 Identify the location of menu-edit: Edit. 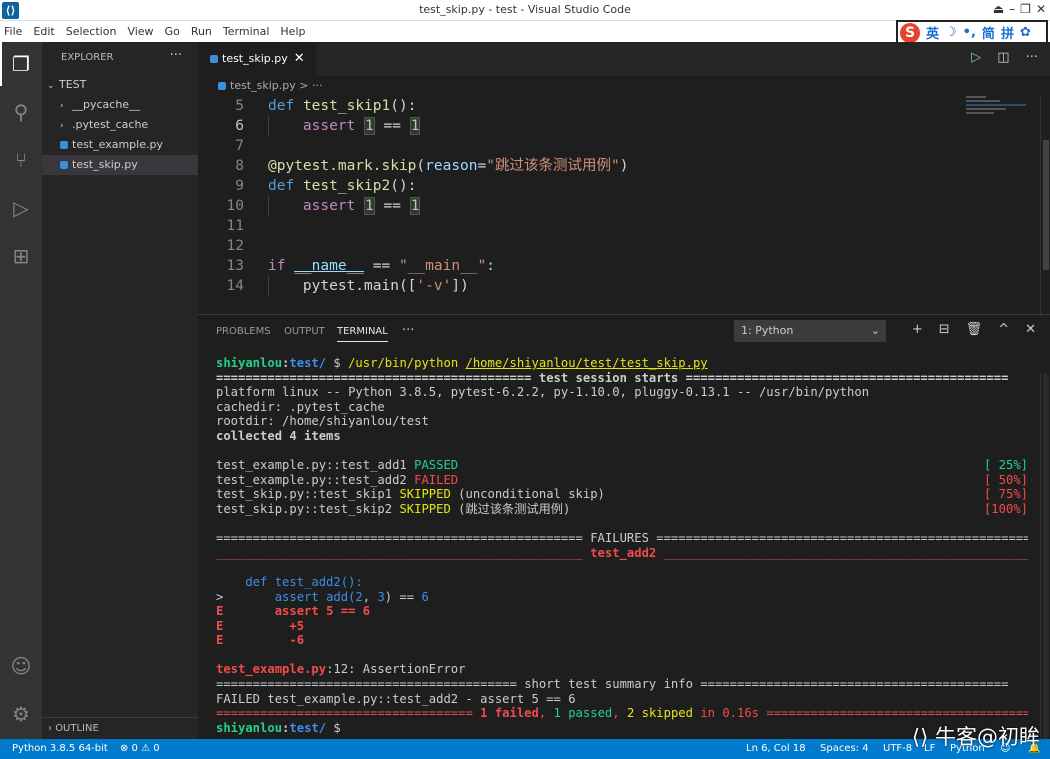
(43, 31).